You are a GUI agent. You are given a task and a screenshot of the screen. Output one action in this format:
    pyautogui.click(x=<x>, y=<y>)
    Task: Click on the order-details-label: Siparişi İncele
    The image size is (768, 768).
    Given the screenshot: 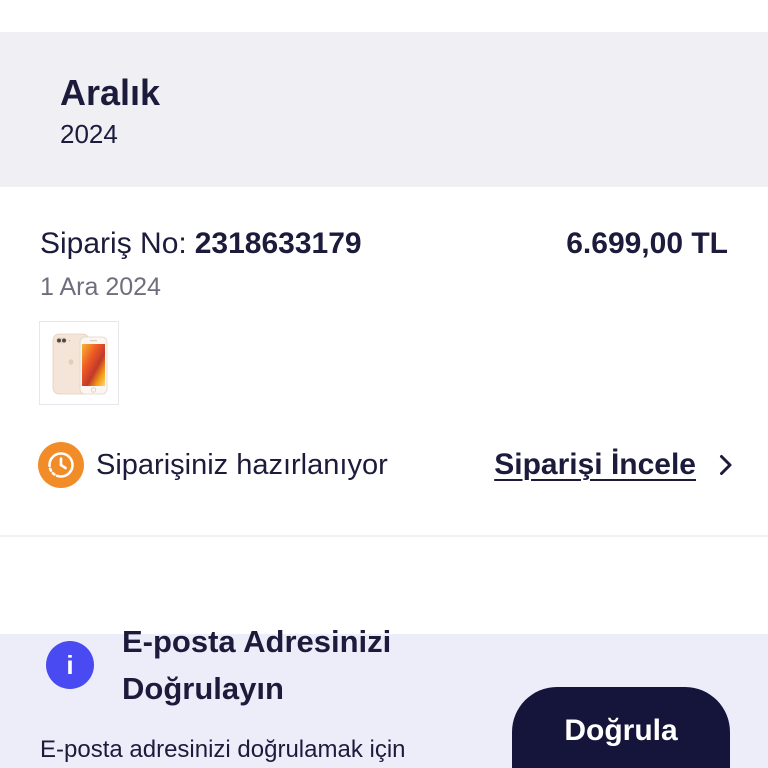 What is the action you would take?
    pyautogui.click(x=595, y=465)
    